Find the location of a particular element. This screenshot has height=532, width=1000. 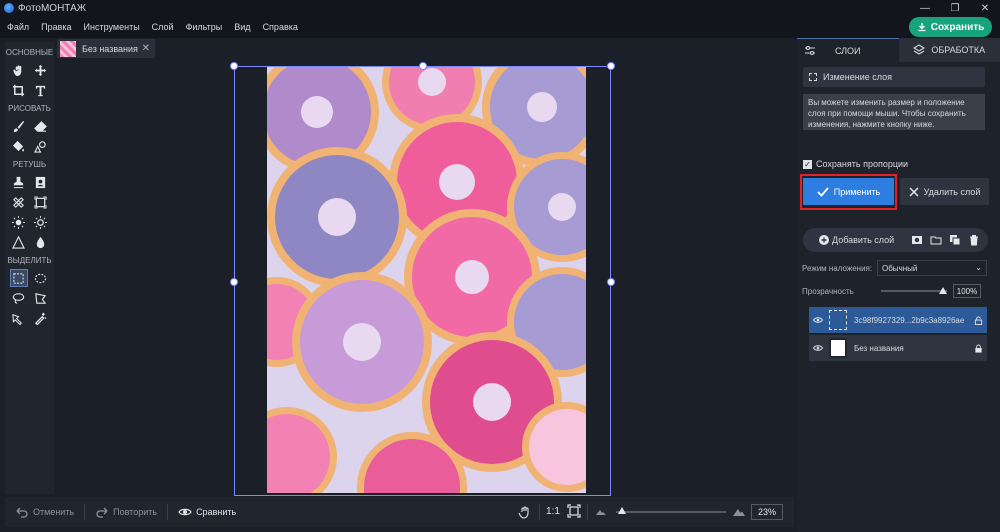

zoom-value: 23% is located at coordinates (767, 512).